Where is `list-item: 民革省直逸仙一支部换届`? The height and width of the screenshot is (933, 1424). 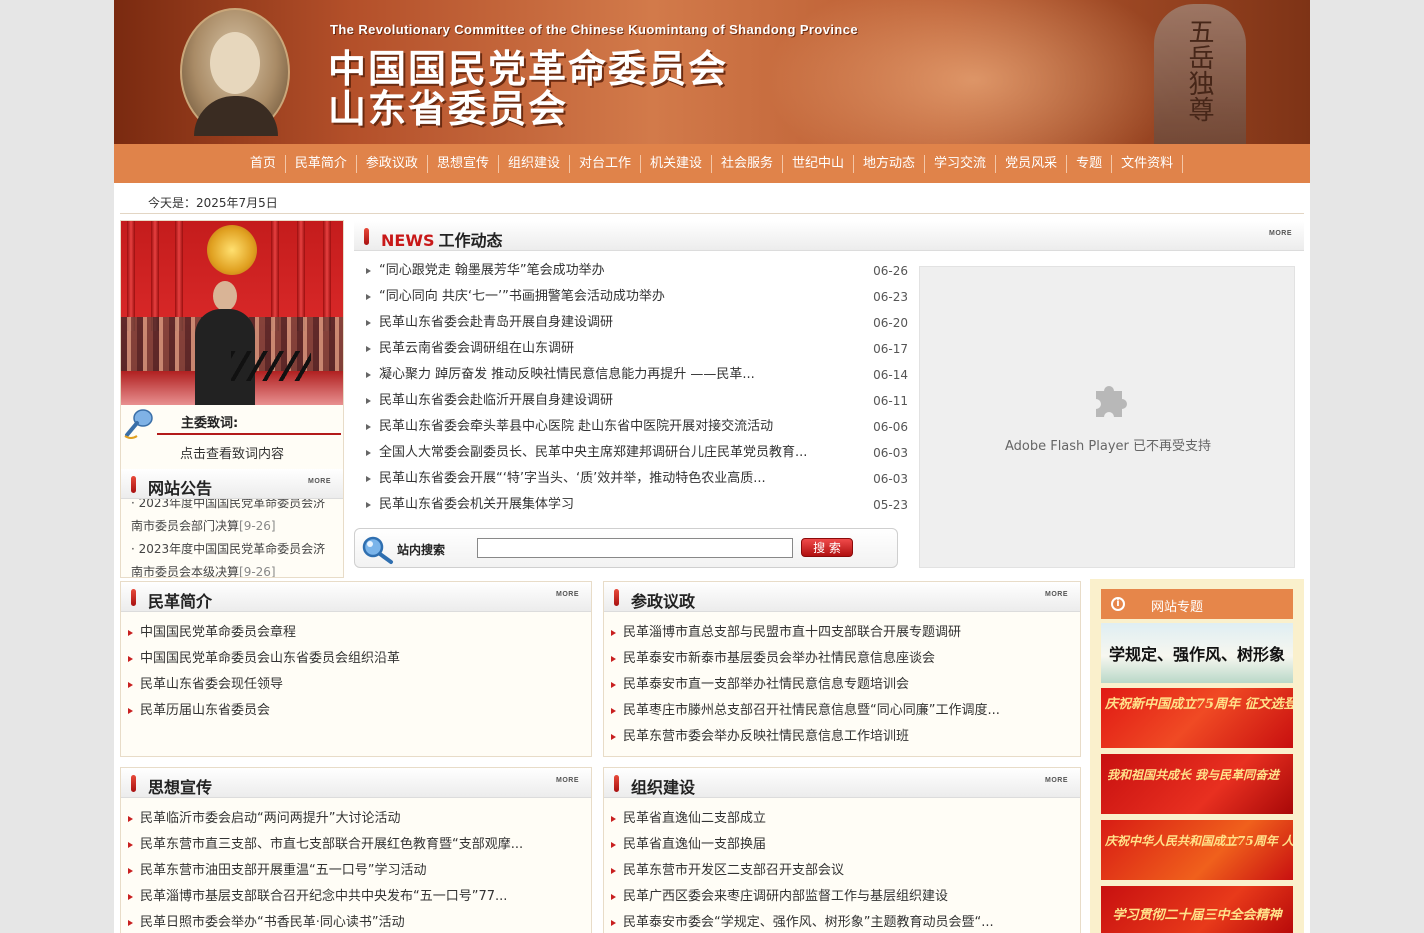
list-item: 民革省直逸仙一支部换届 is located at coordinates (838, 845).